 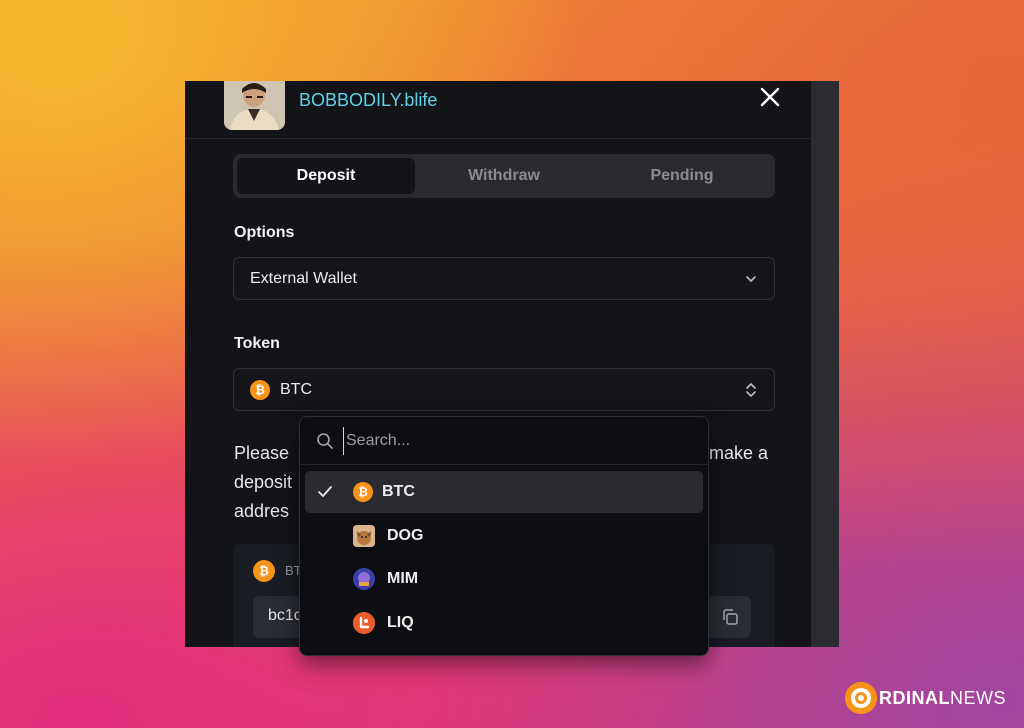 What do you see at coordinates (262, 453) in the screenshot?
I see `instructions-line1-start: Please` at bounding box center [262, 453].